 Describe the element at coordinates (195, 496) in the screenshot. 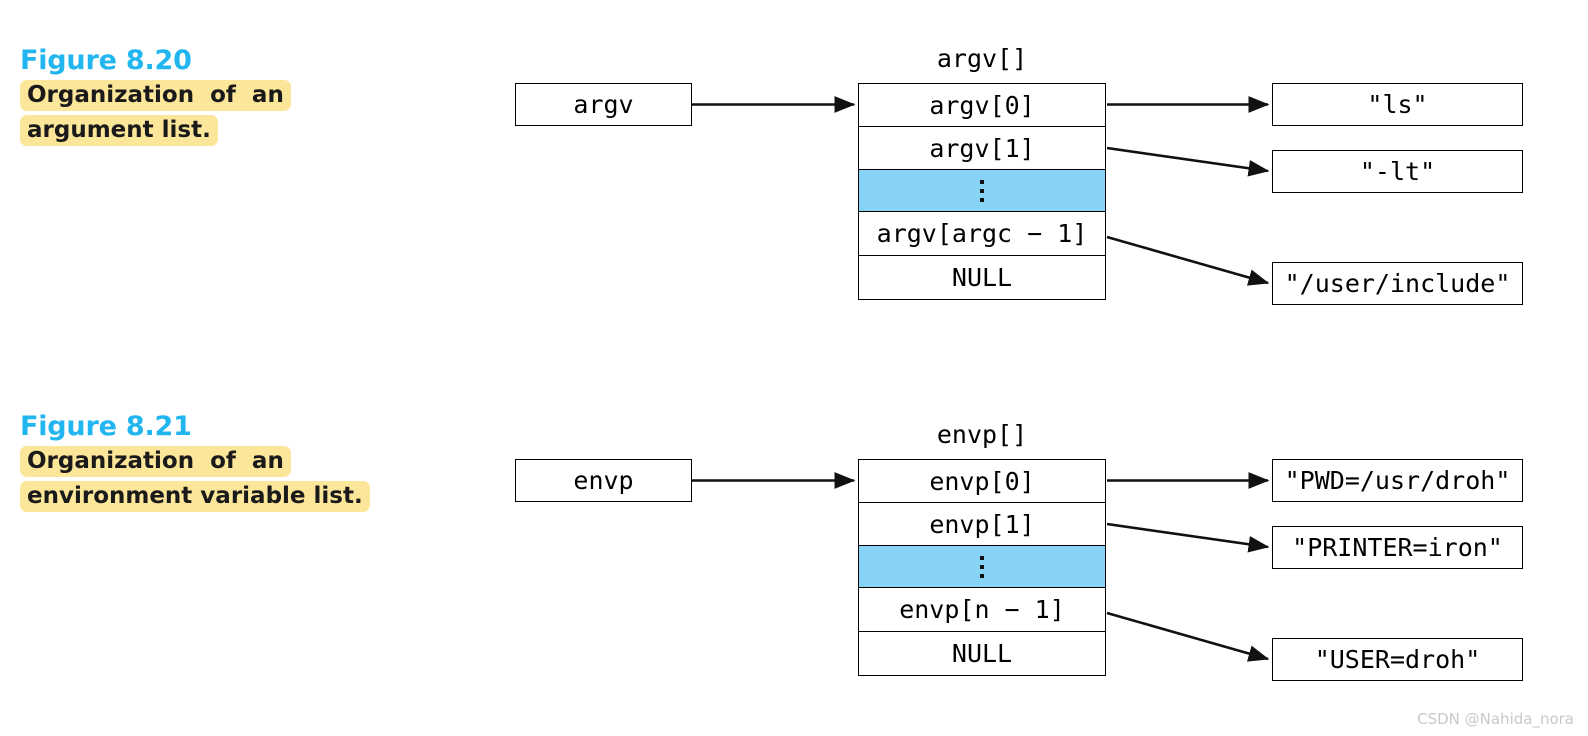

I see `caption-line: environment variable list.` at that location.